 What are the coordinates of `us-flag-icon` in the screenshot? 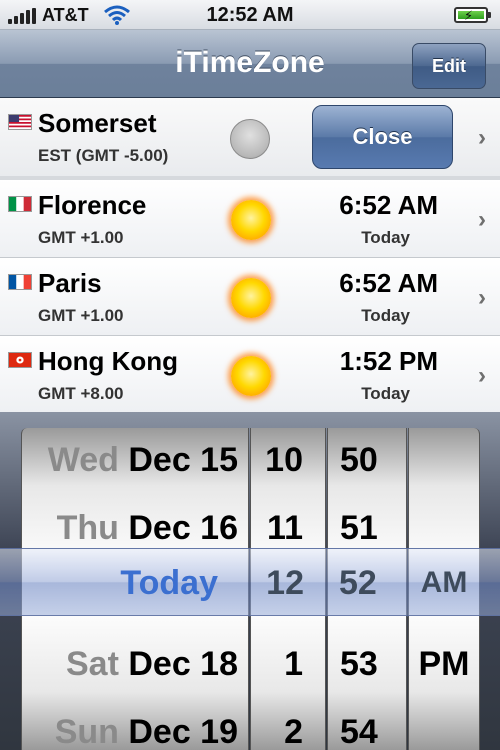 It's located at (20, 122).